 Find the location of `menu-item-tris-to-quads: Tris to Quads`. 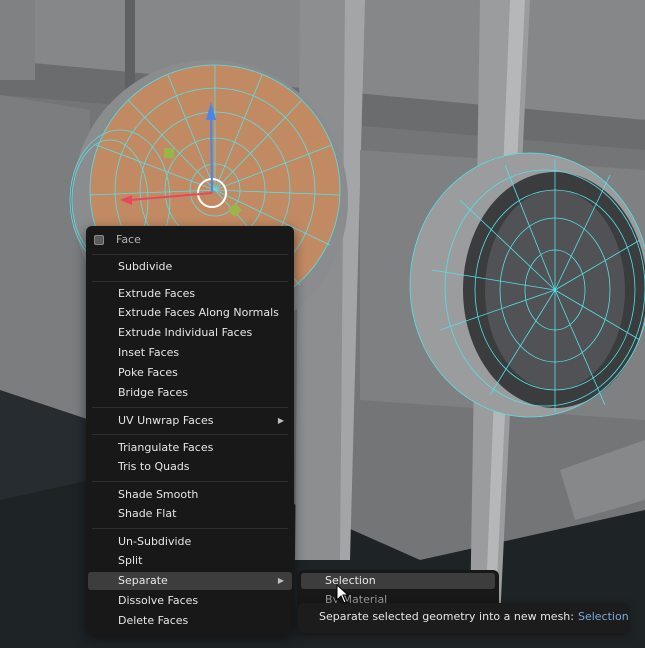

menu-item-tris-to-quads: Tris to Quads is located at coordinates (190, 467).